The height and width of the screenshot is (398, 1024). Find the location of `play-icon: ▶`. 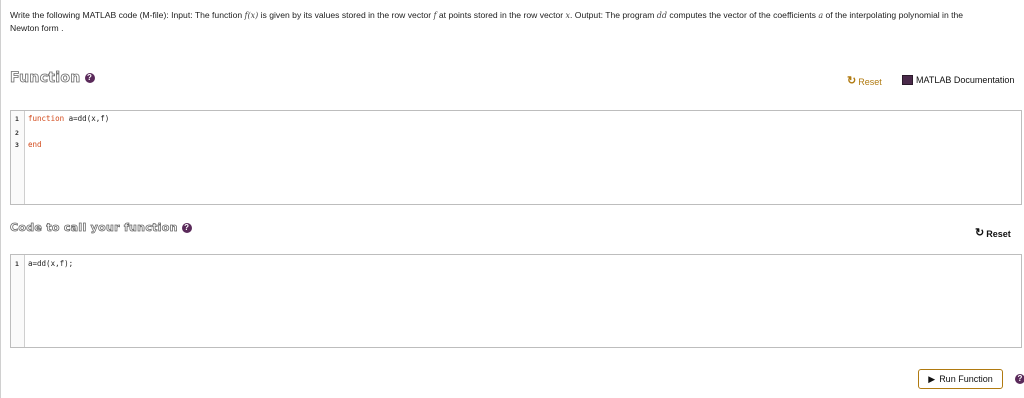

play-icon: ▶ is located at coordinates (932, 378).